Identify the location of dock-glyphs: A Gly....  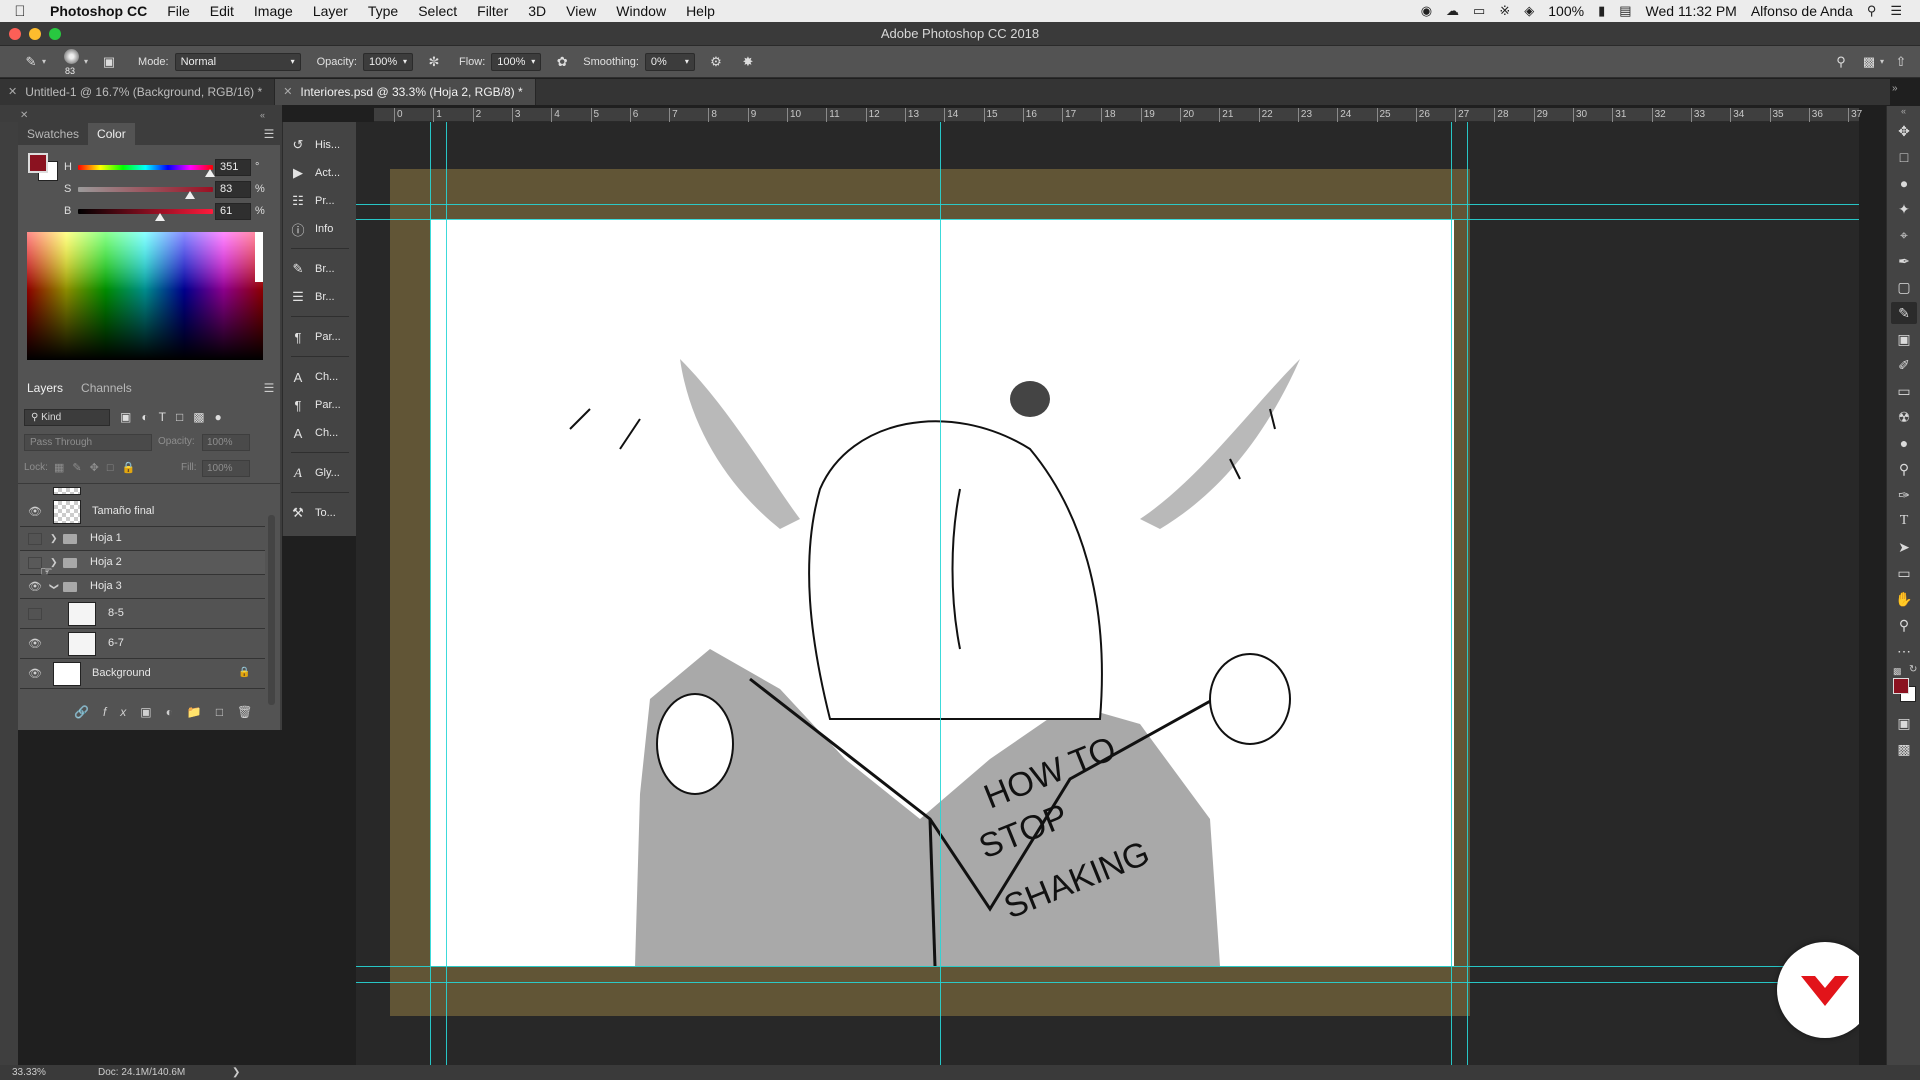
(321, 473).